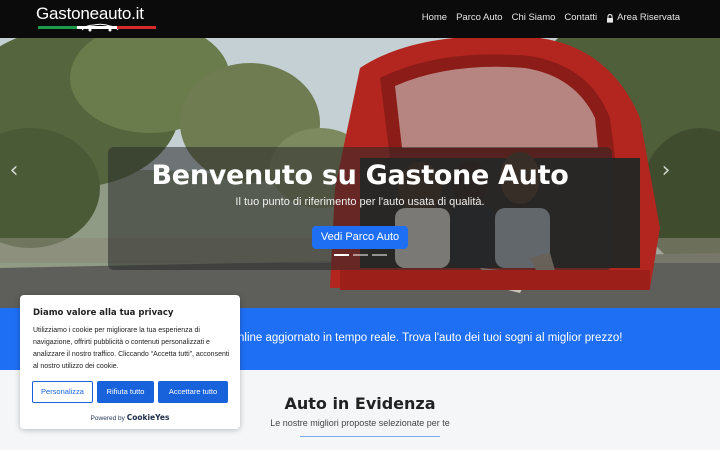 This screenshot has height=450, width=720. I want to click on cookieyes-logo: CookieYes, so click(148, 417).